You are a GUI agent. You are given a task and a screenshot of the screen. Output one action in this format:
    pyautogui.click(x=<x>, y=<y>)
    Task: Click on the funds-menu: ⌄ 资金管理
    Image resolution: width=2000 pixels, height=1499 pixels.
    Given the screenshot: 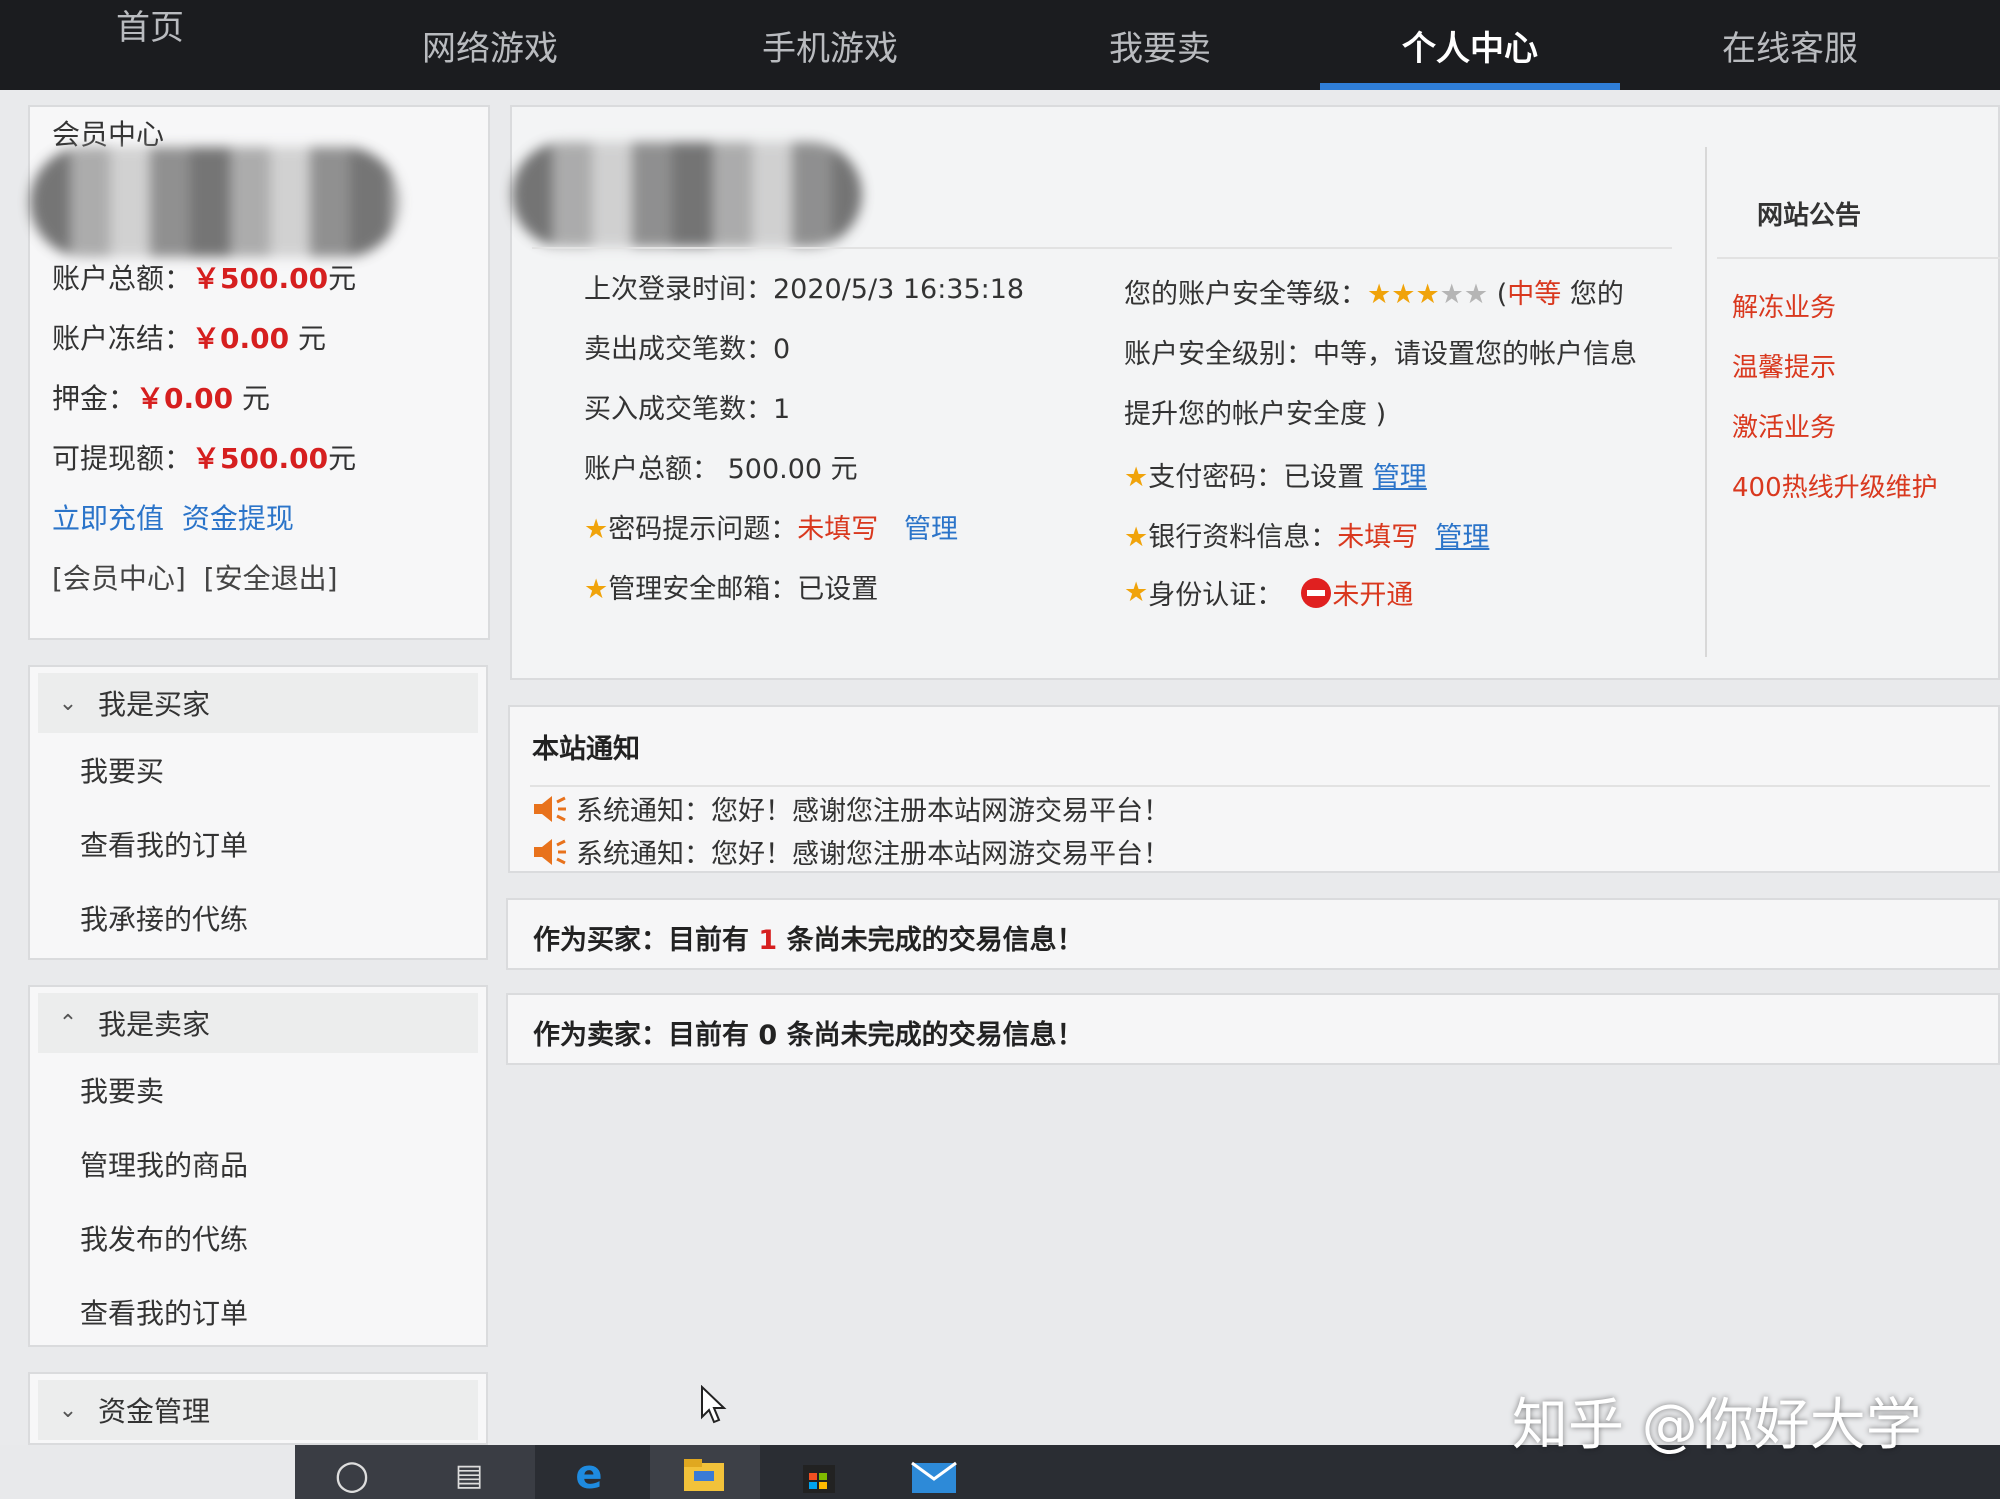 What is the action you would take?
    pyautogui.click(x=258, y=1408)
    